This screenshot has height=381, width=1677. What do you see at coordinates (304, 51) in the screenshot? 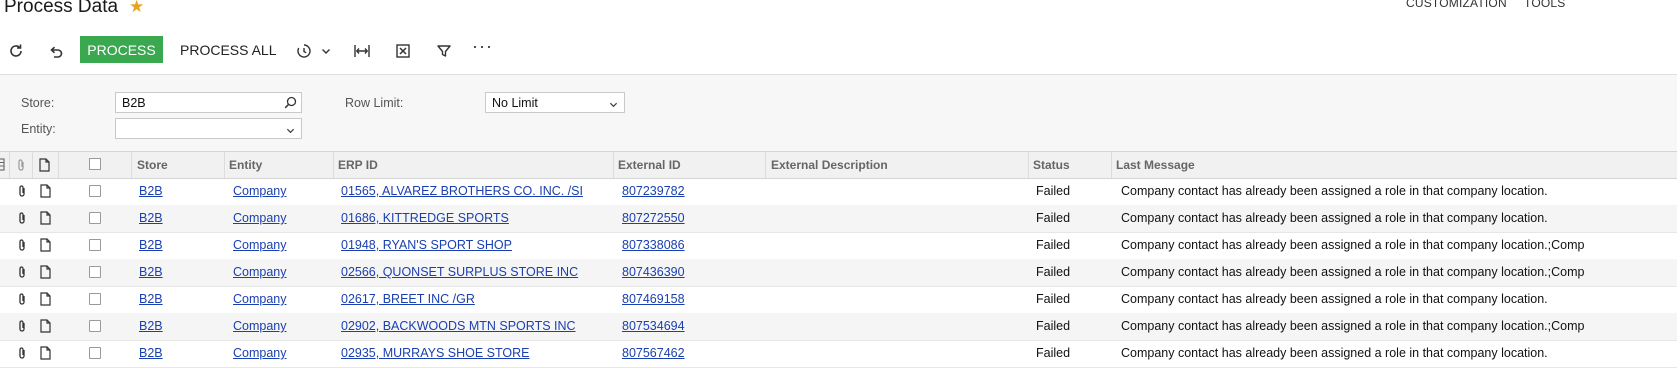
I see `schedule-icon` at bounding box center [304, 51].